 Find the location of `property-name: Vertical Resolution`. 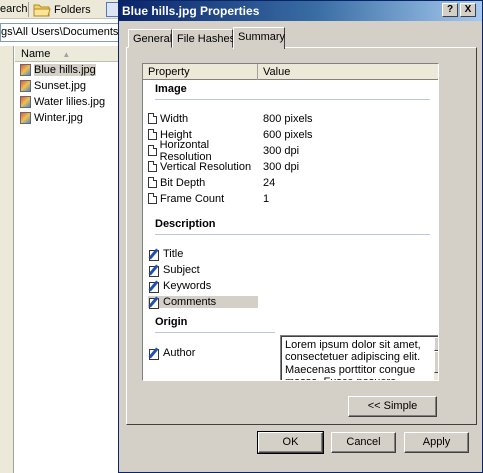

property-name: Vertical Resolution is located at coordinates (206, 166).